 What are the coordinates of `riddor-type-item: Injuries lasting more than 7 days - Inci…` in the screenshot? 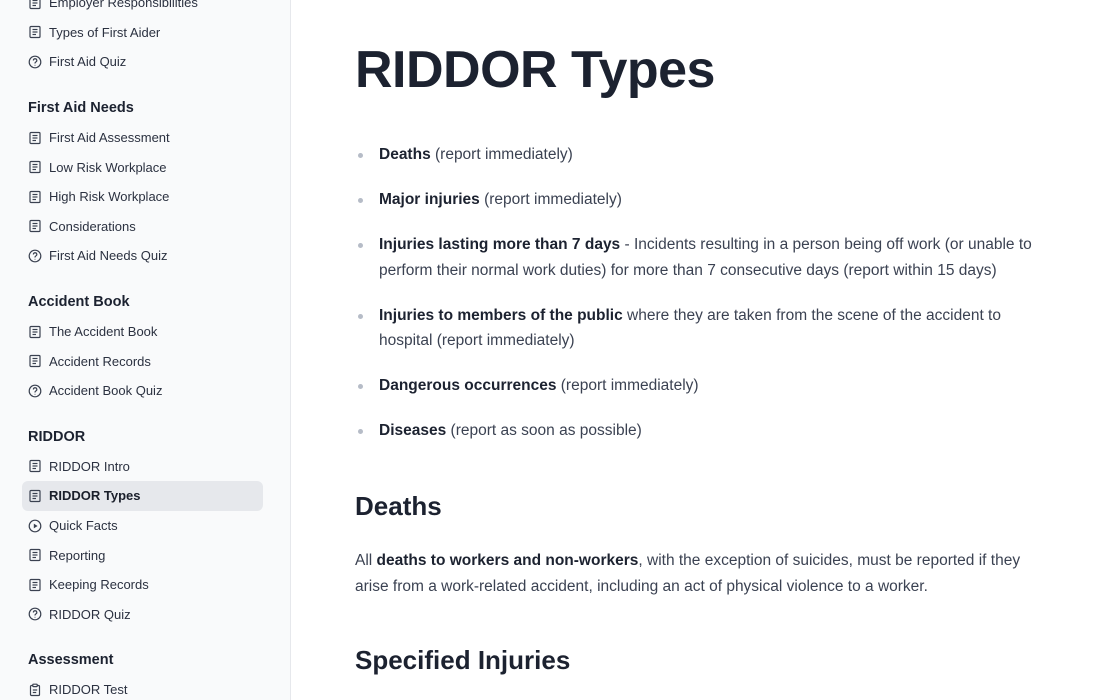 It's located at (705, 257).